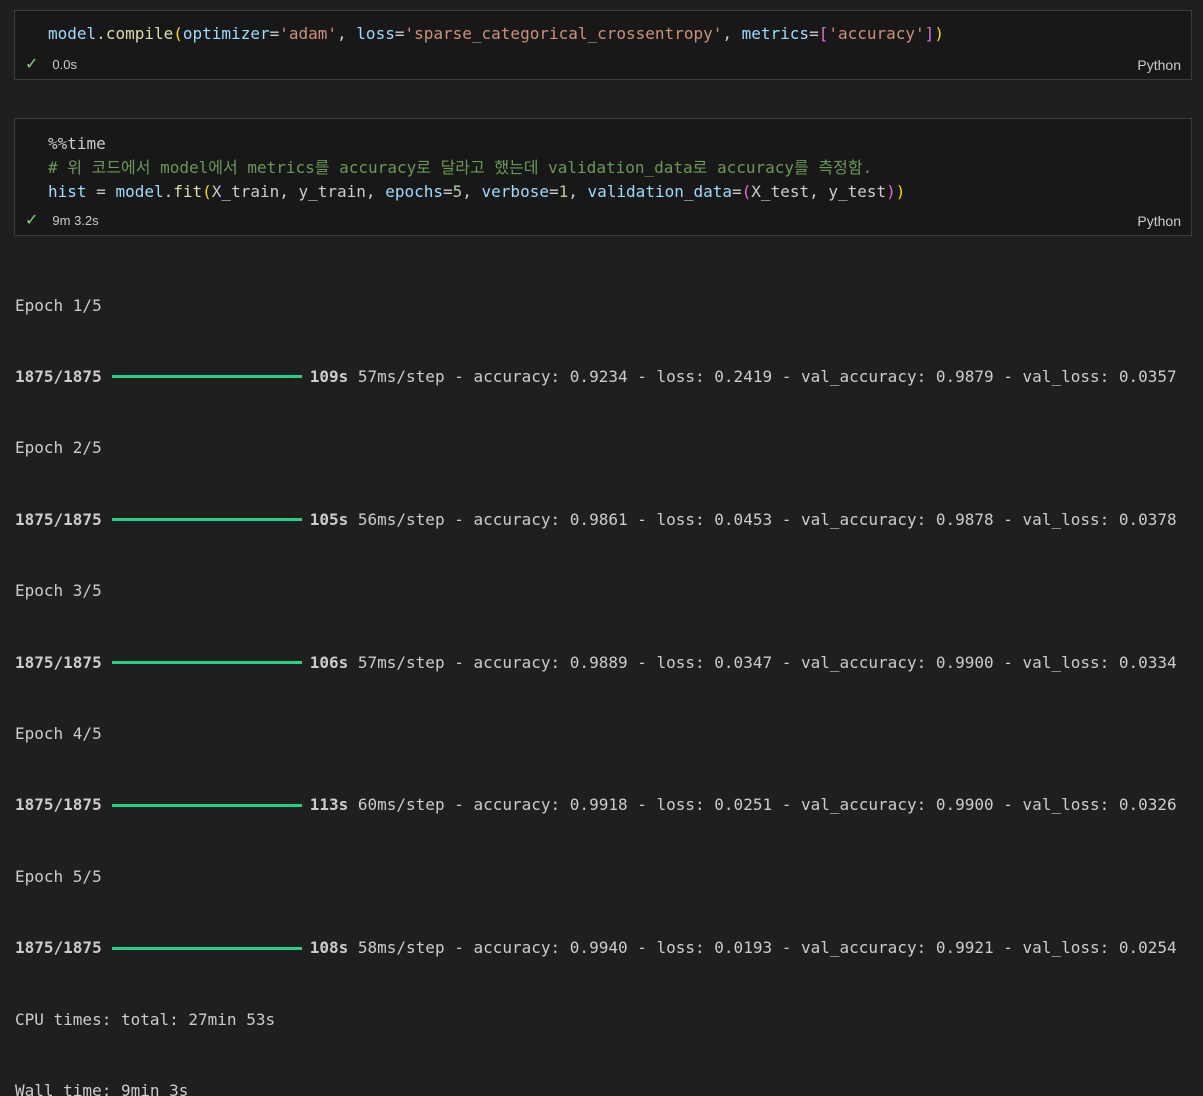 This screenshot has width=1203, height=1096. What do you see at coordinates (67, 191) in the screenshot?
I see `code-token: hist` at bounding box center [67, 191].